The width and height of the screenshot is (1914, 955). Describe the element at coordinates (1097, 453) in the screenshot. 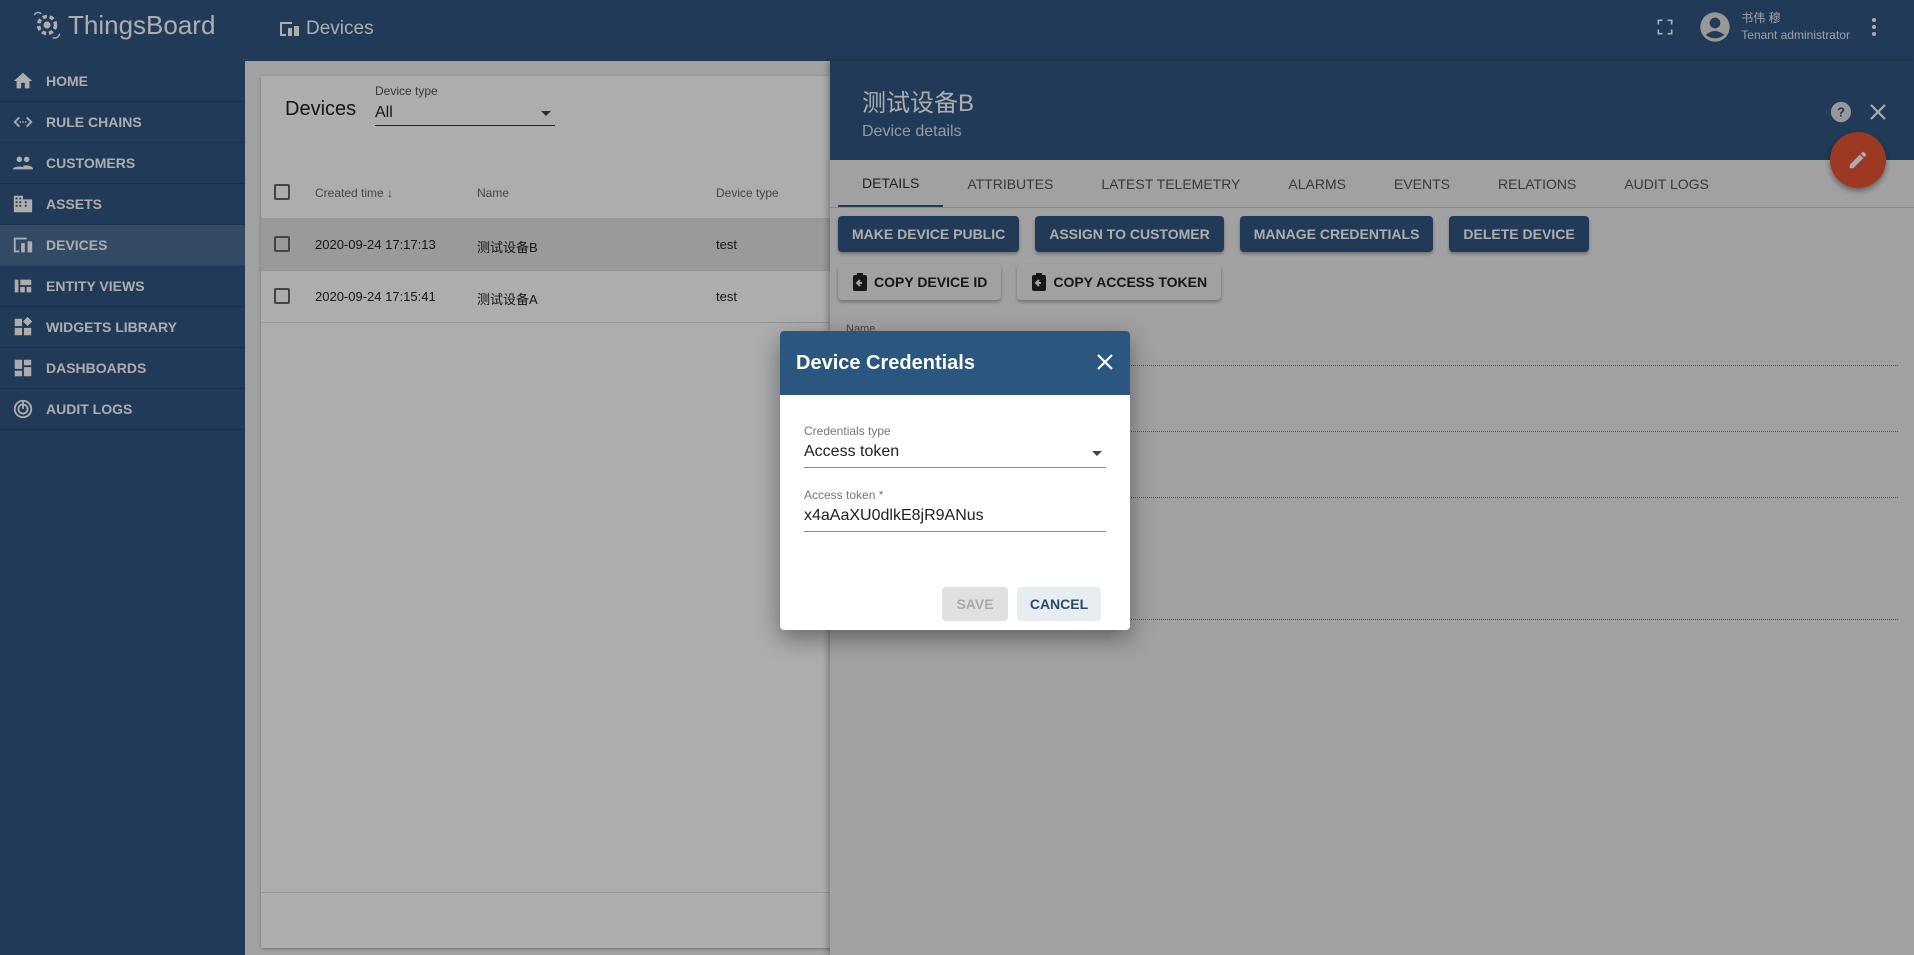

I see `dropdown-arrow-icon` at that location.